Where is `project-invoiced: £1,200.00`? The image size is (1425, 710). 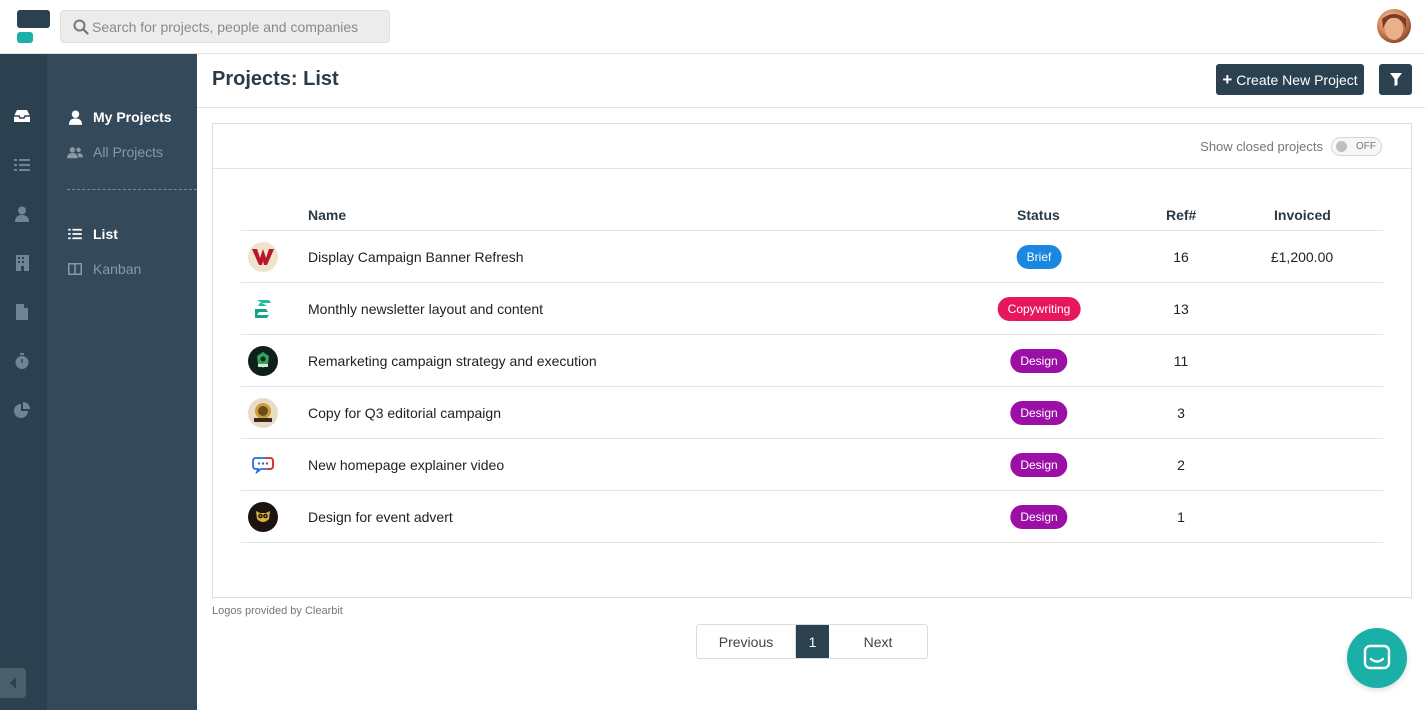
project-invoiced: £1,200.00 is located at coordinates (1302, 257).